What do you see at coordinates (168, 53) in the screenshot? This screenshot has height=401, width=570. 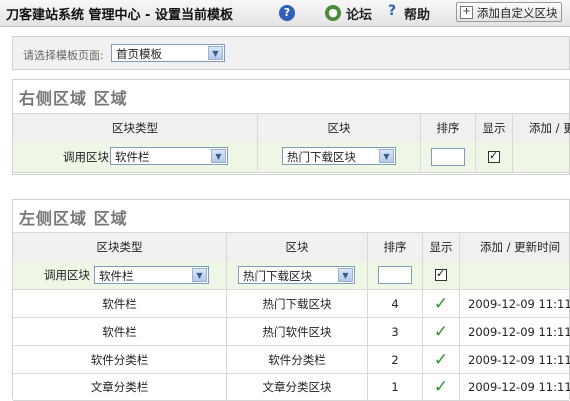 I see `template-select: 首页模板 ▼` at bounding box center [168, 53].